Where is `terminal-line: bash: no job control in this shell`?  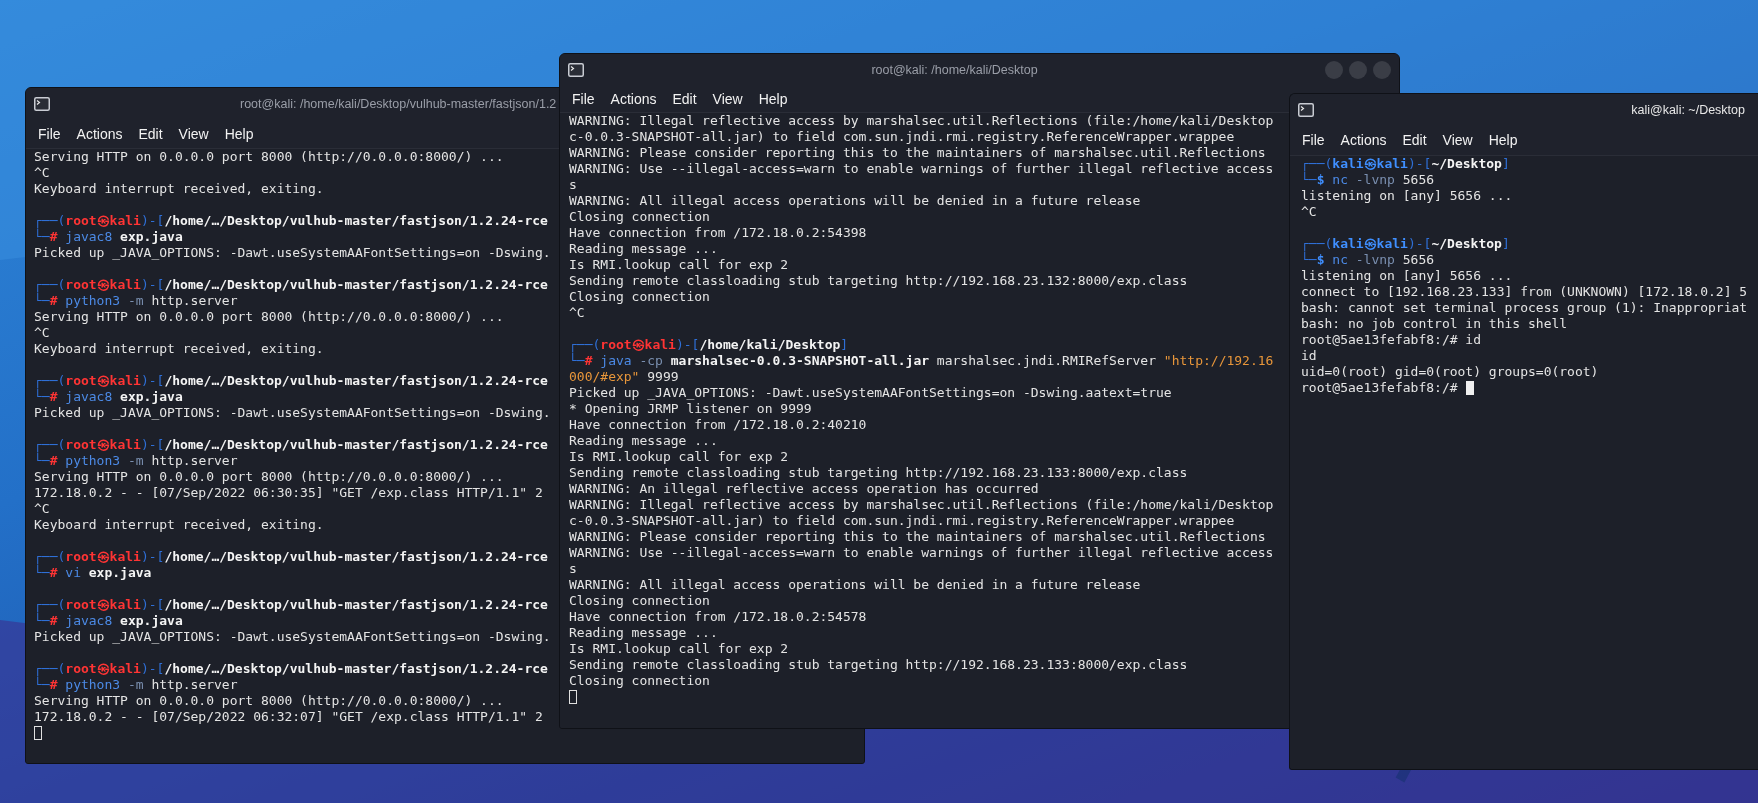
terminal-line: bash: no job control in this shell is located at coordinates (1434, 324).